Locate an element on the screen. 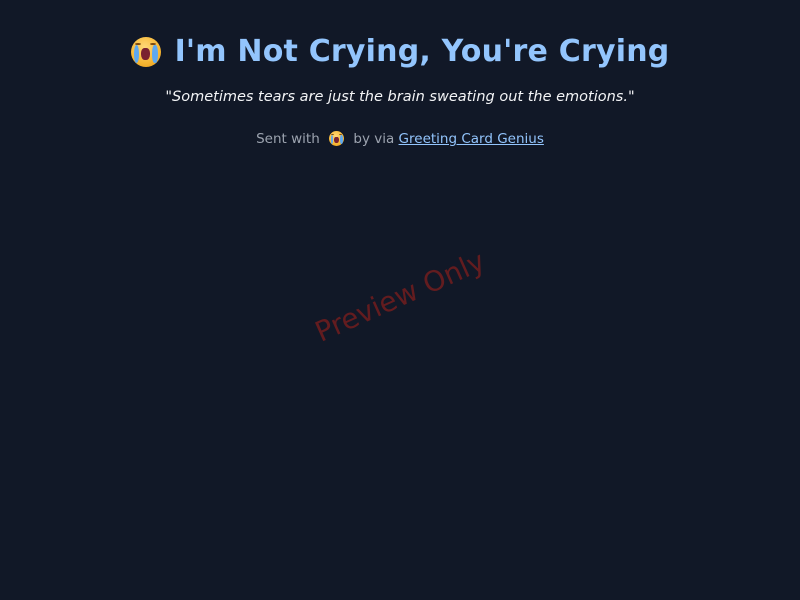  sent-with-text: Sent with is located at coordinates (288, 139).